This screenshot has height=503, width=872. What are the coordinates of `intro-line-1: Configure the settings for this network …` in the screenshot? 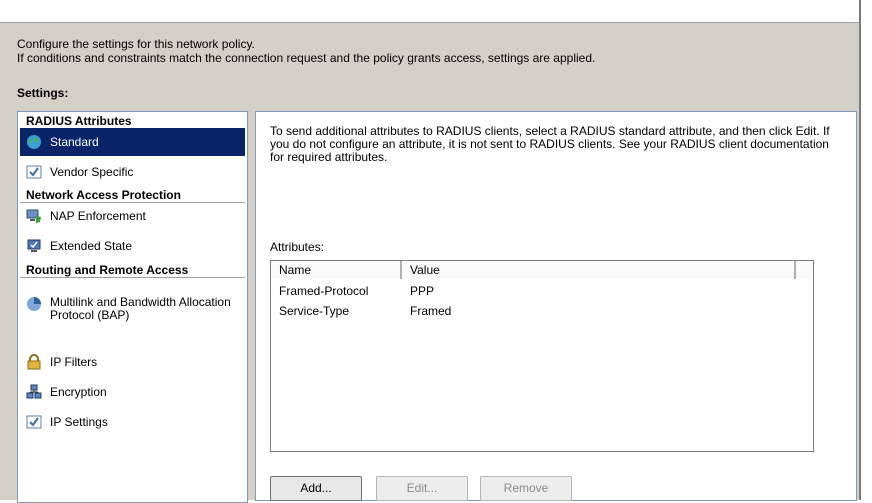 It's located at (136, 44).